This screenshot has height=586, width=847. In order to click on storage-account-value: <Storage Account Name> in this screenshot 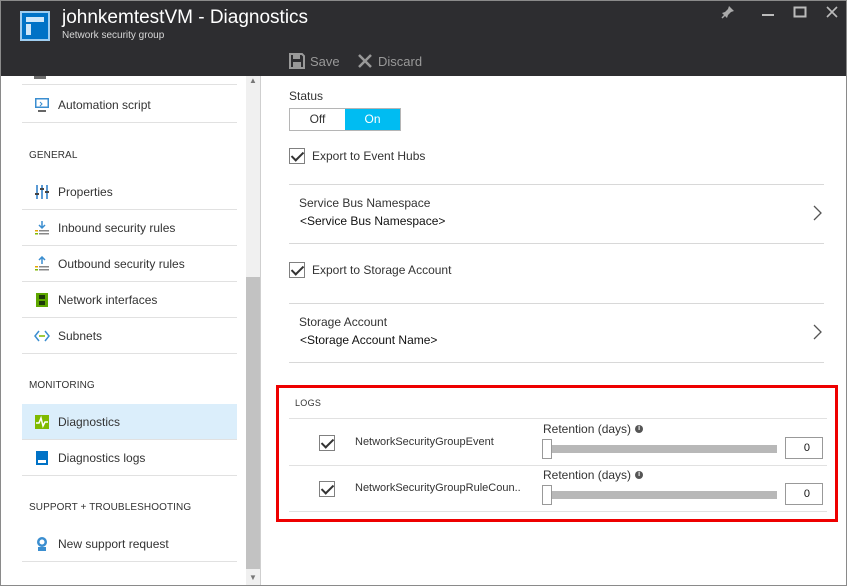, I will do `click(369, 340)`.